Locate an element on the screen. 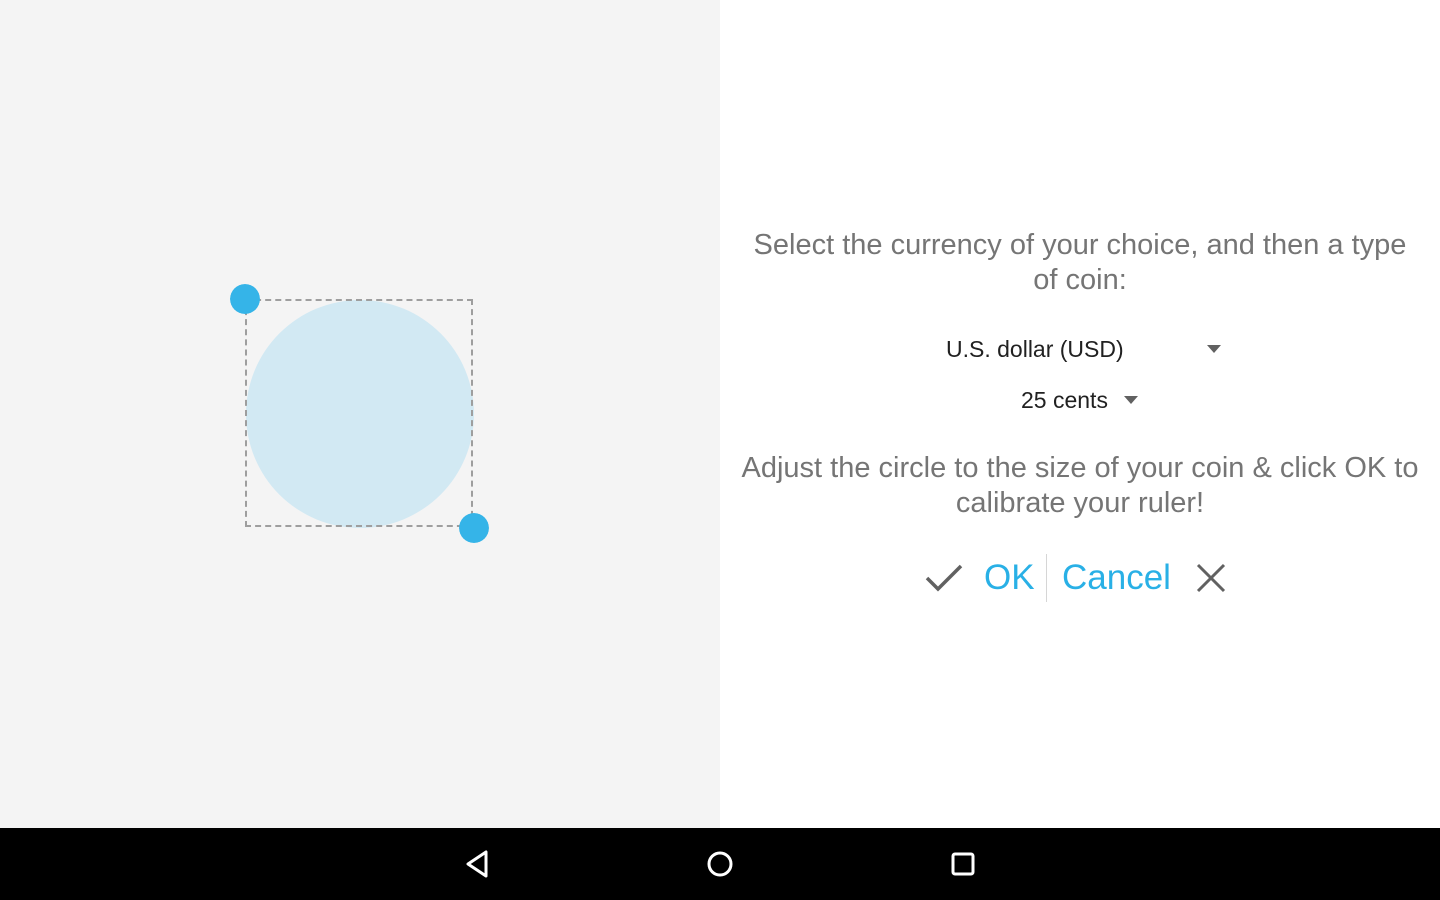 This screenshot has height=900, width=1440. coin-dropdown: 25 cents is located at coordinates (1079, 400).